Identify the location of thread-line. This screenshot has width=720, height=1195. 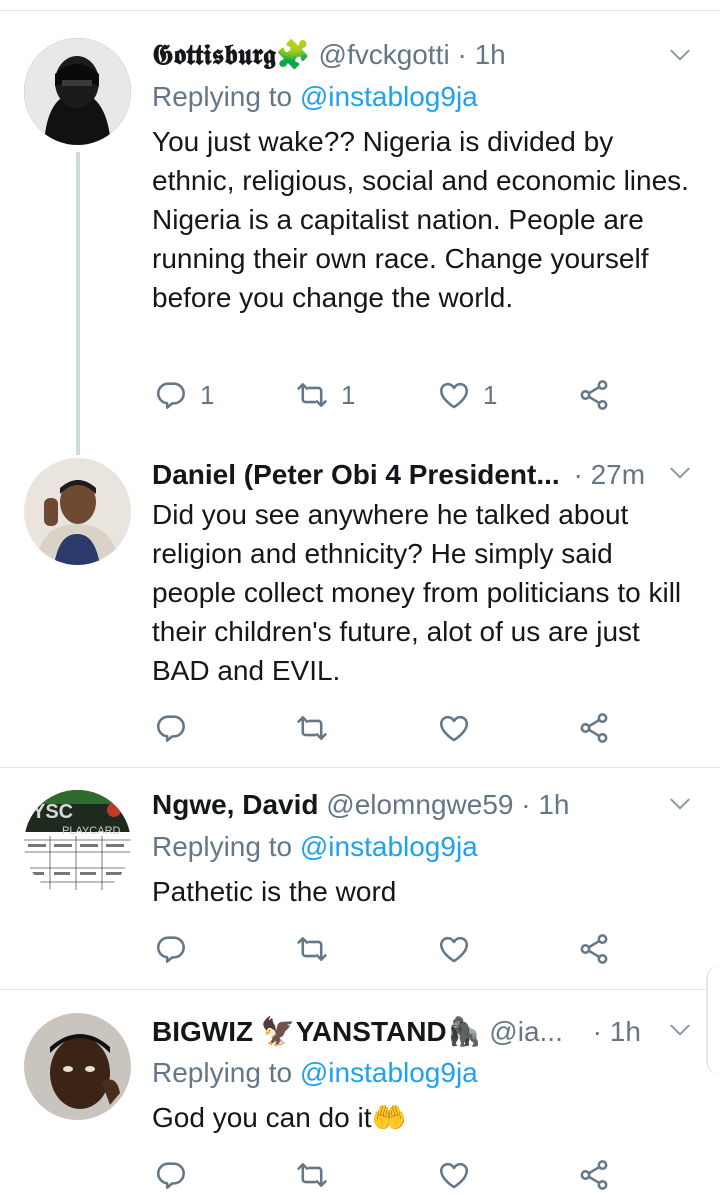
(78, 303).